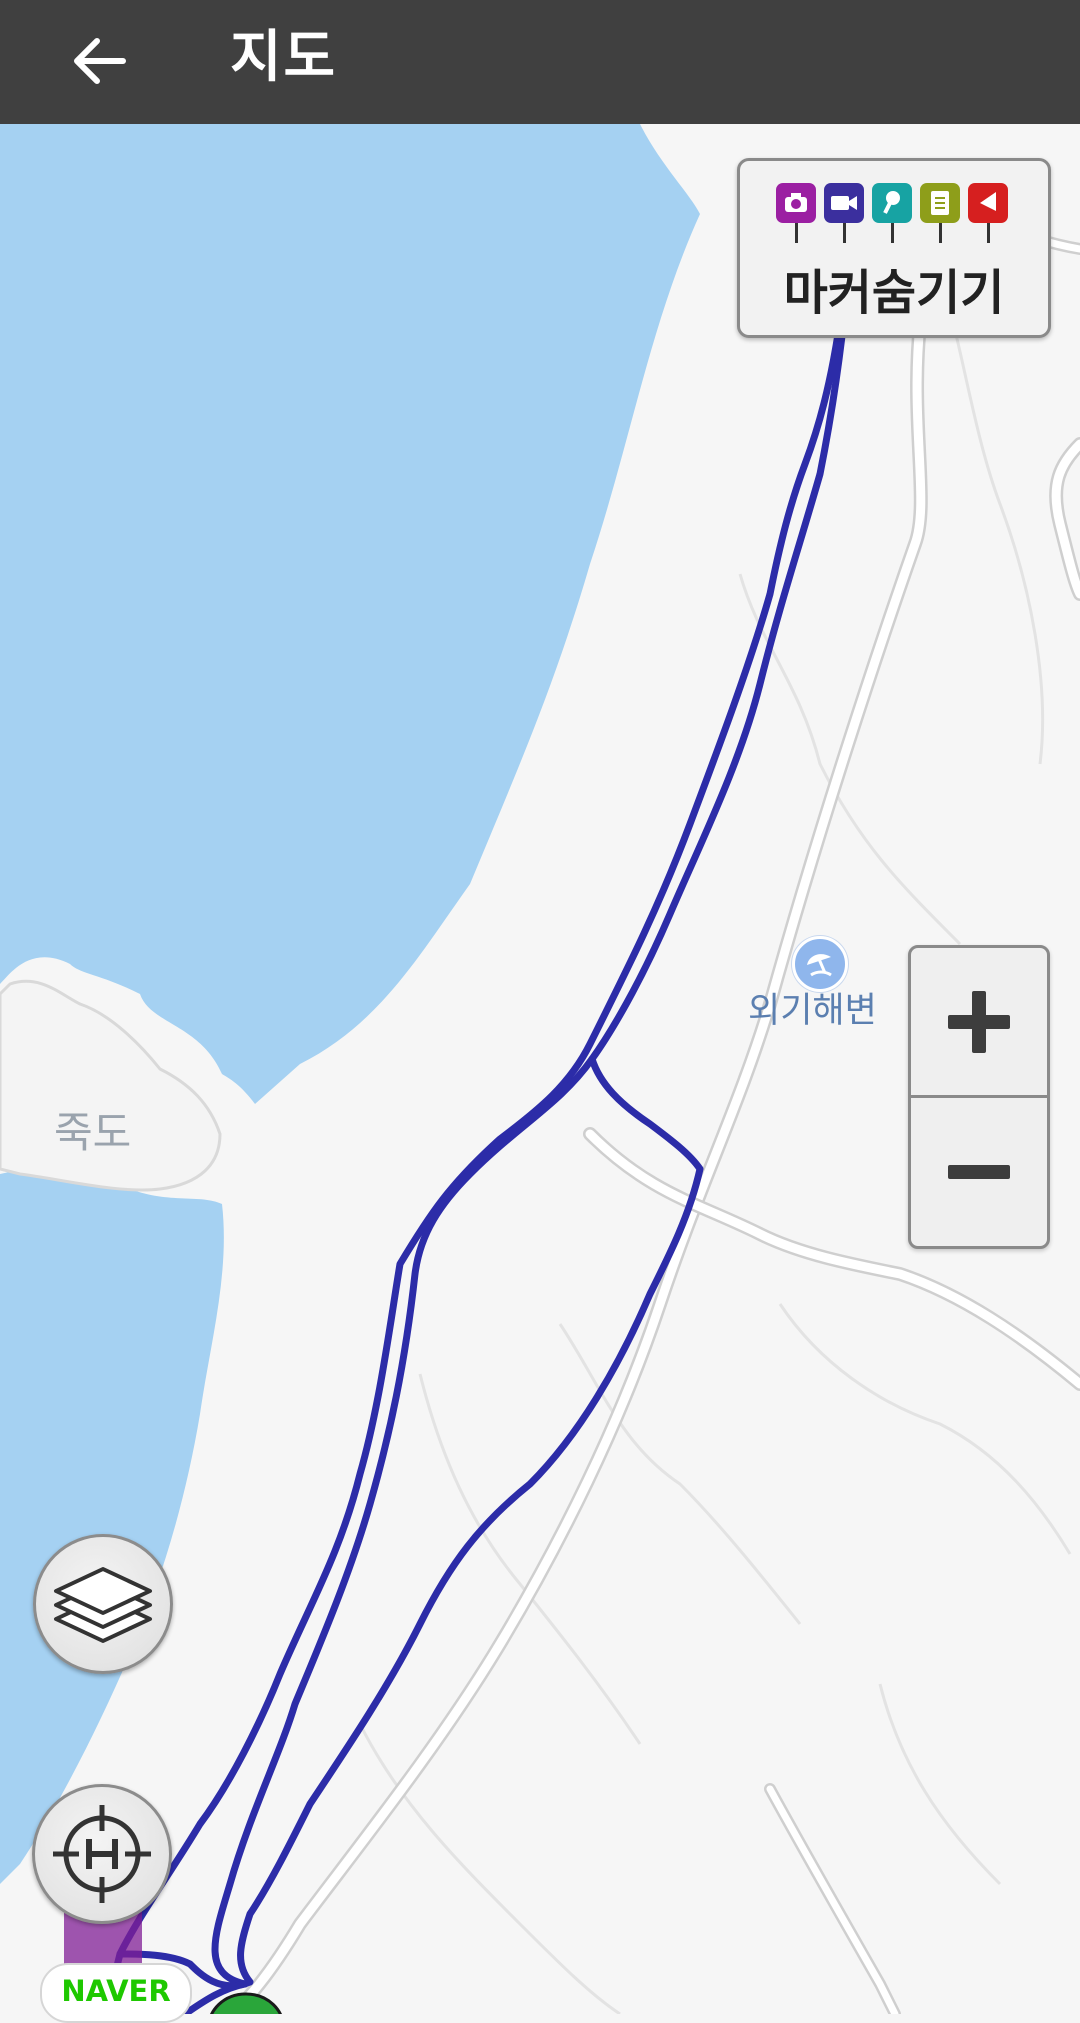  Describe the element at coordinates (988, 214) in the screenshot. I see `flag-marker-icon` at that location.